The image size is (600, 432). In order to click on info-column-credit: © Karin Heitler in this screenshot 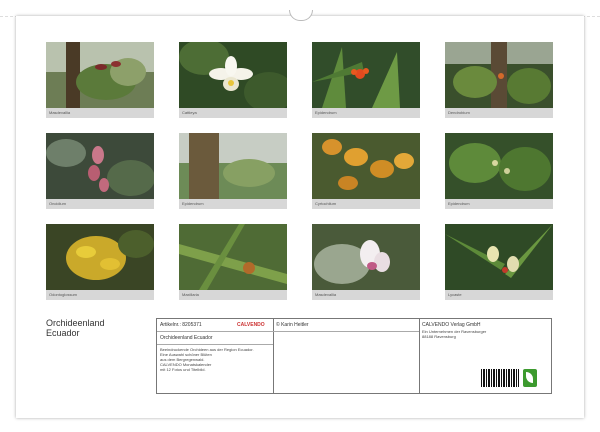, I will do `click(346, 356)`.